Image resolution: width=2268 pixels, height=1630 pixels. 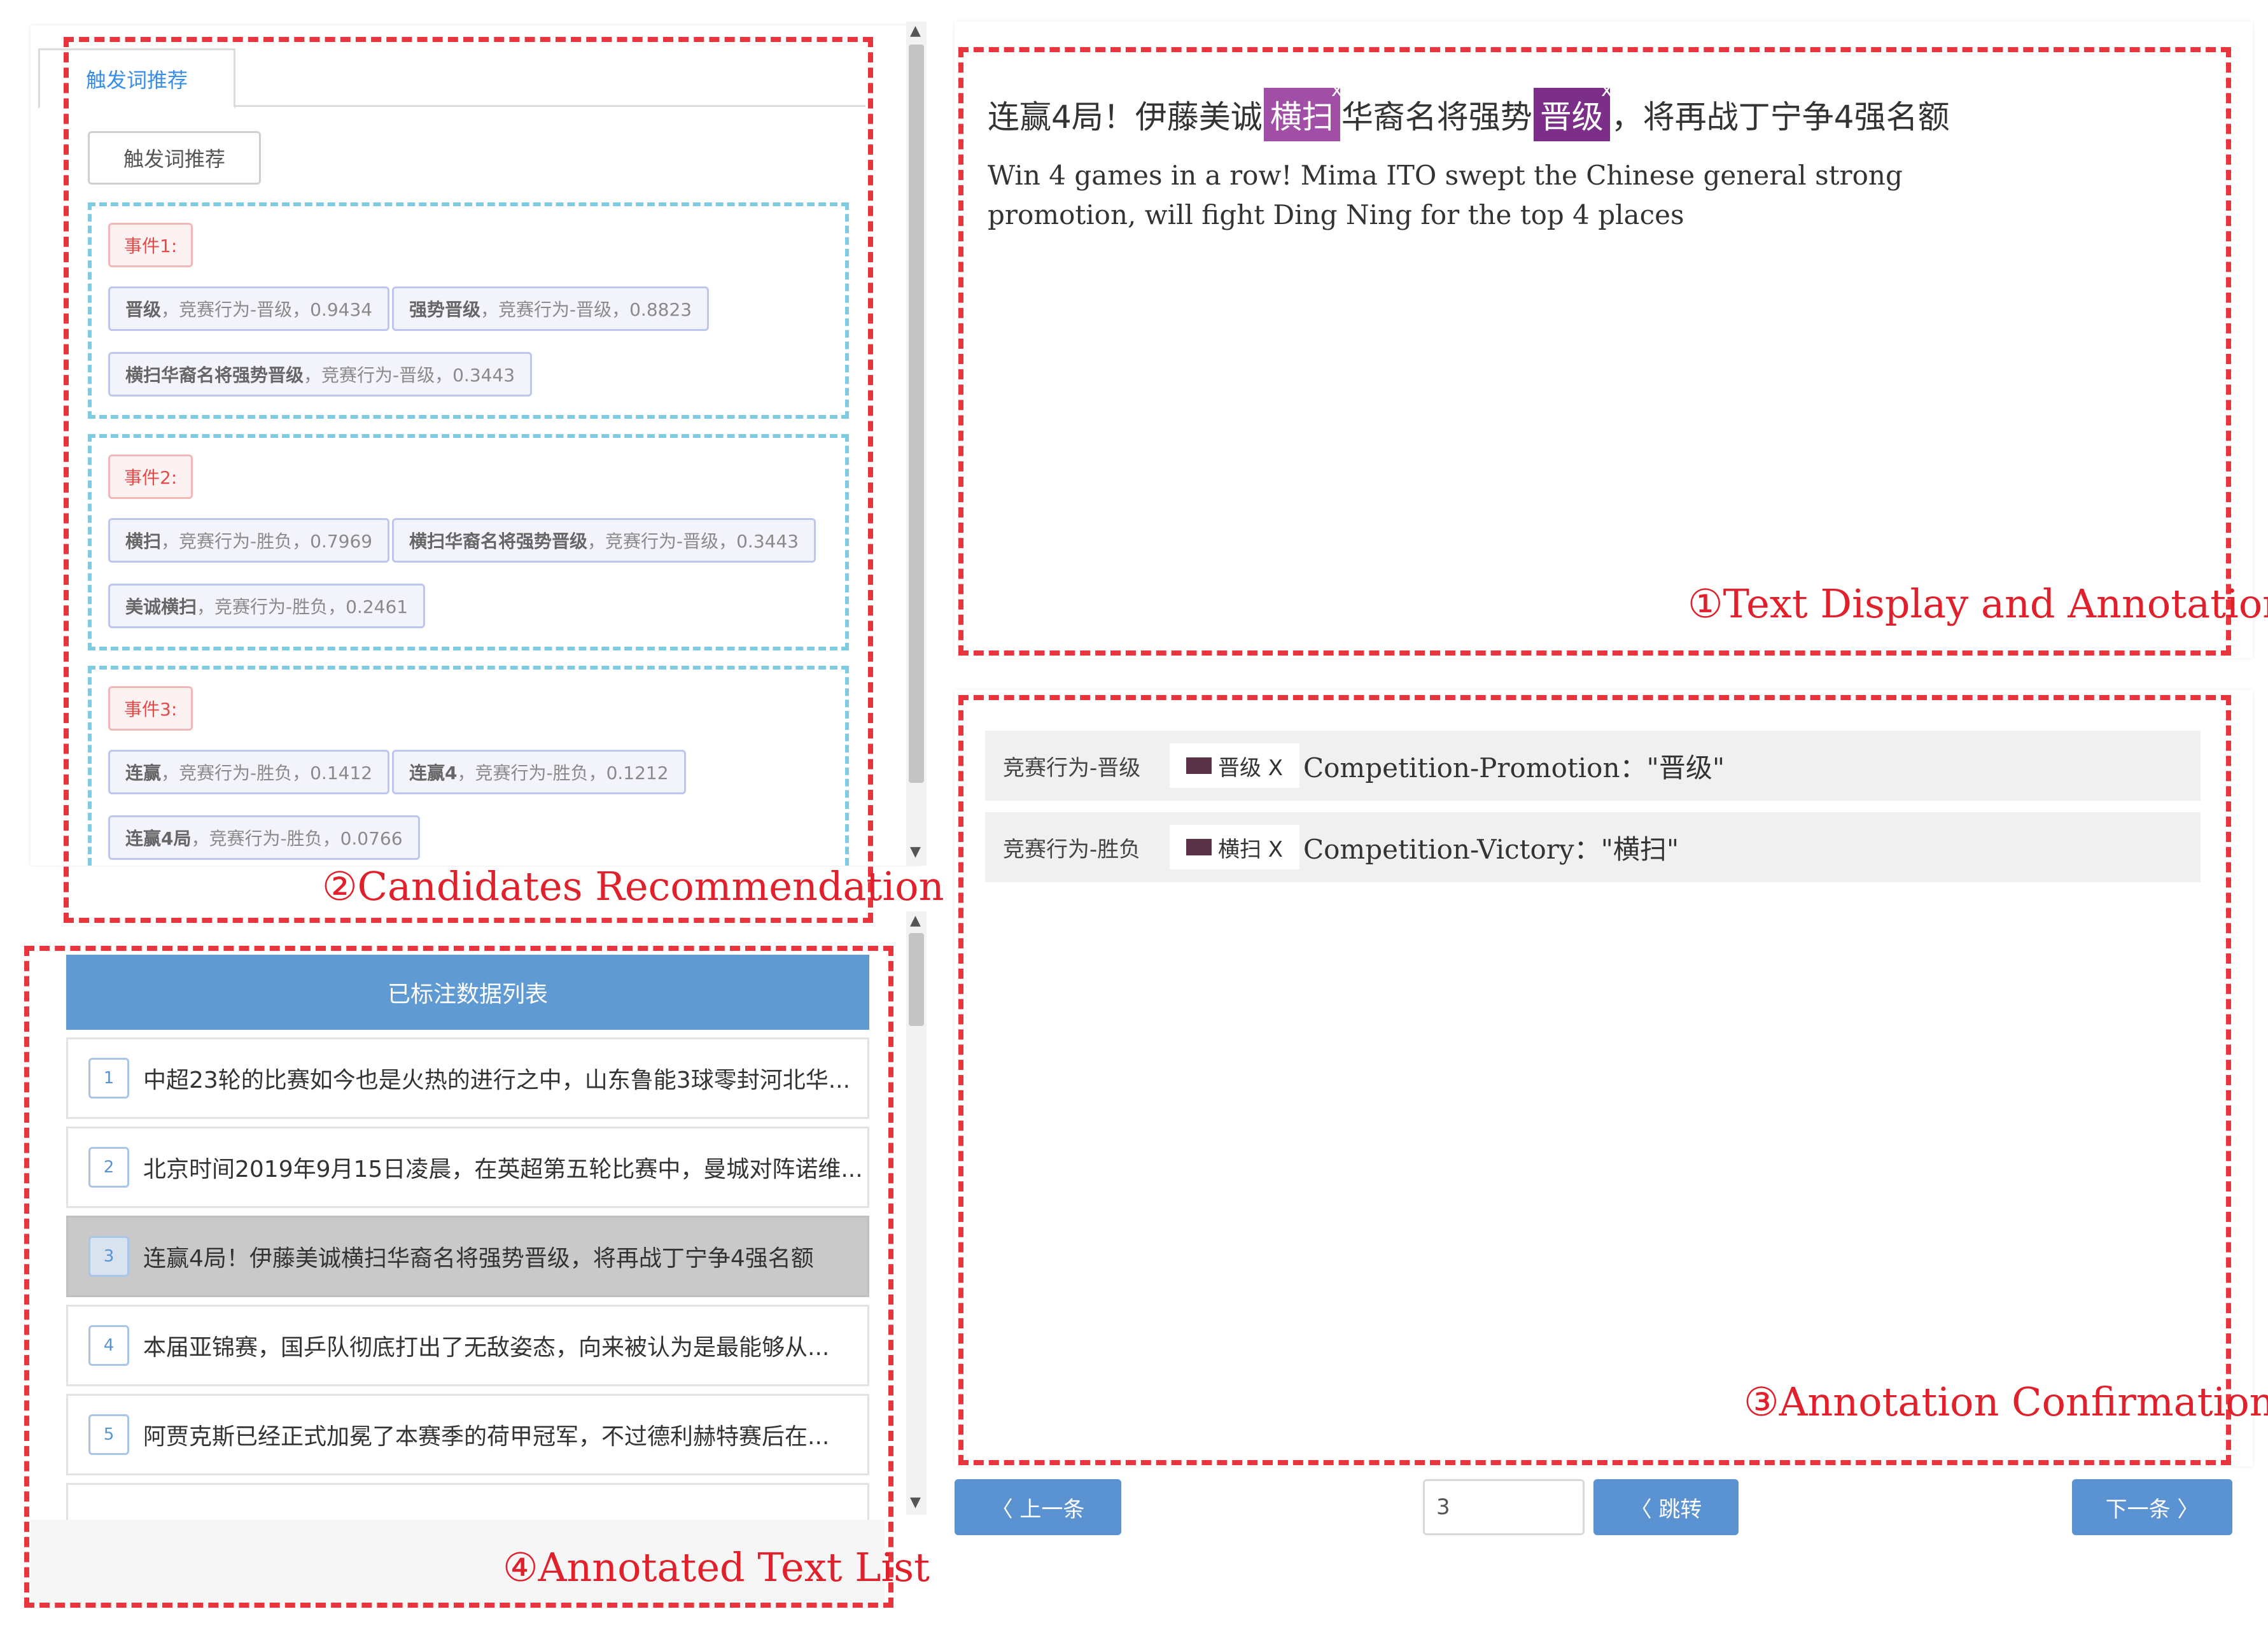 I want to click on candidates-scroll-thumb, so click(x=916, y=414).